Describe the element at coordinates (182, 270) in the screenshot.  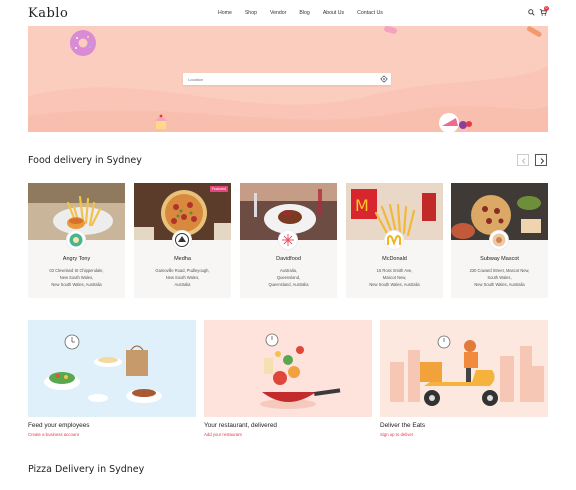
I see `address-line: Gamoville Road, Pudleyough,` at that location.